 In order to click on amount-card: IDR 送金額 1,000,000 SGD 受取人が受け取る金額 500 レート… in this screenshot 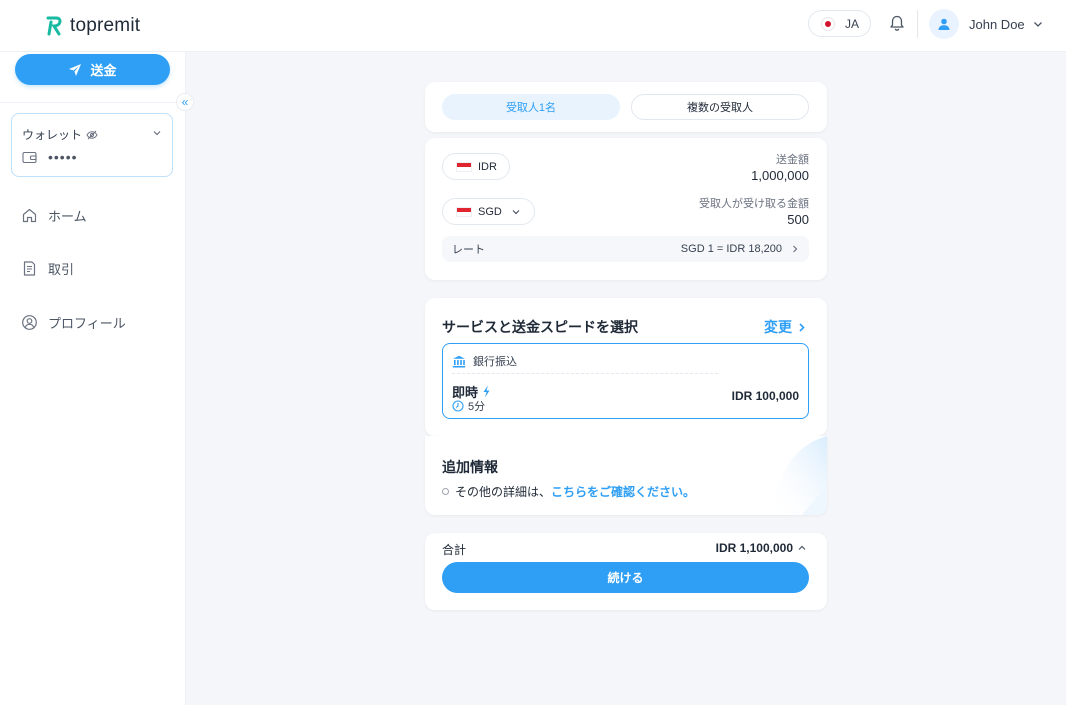, I will do `click(626, 209)`.